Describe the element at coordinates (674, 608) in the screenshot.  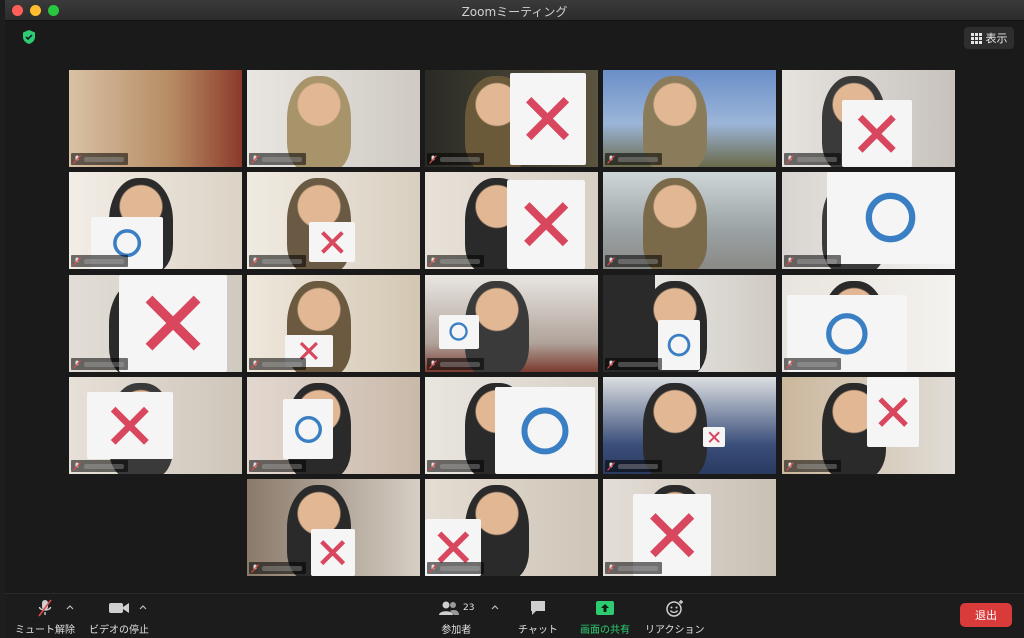
I see `smiley-reaction-icon` at that location.